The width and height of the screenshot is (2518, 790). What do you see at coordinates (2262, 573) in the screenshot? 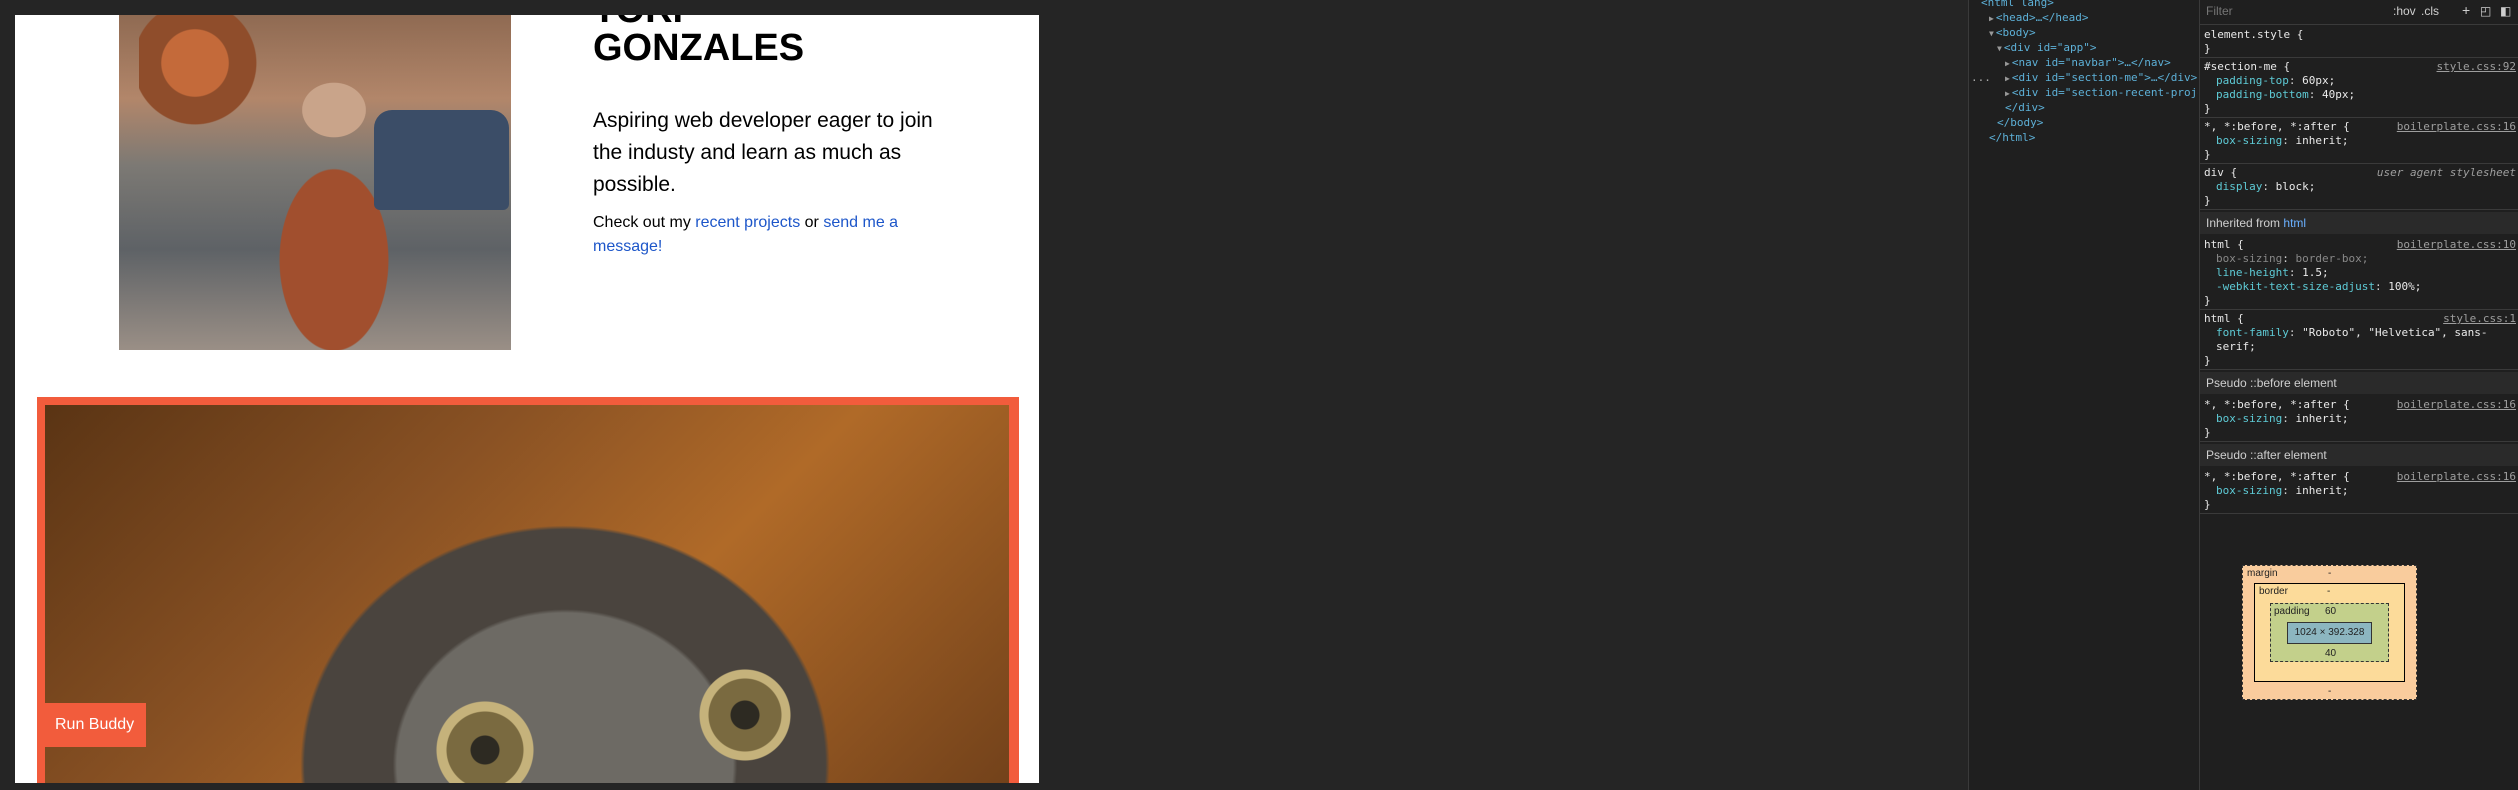
I see `margin-label: margin` at bounding box center [2262, 573].